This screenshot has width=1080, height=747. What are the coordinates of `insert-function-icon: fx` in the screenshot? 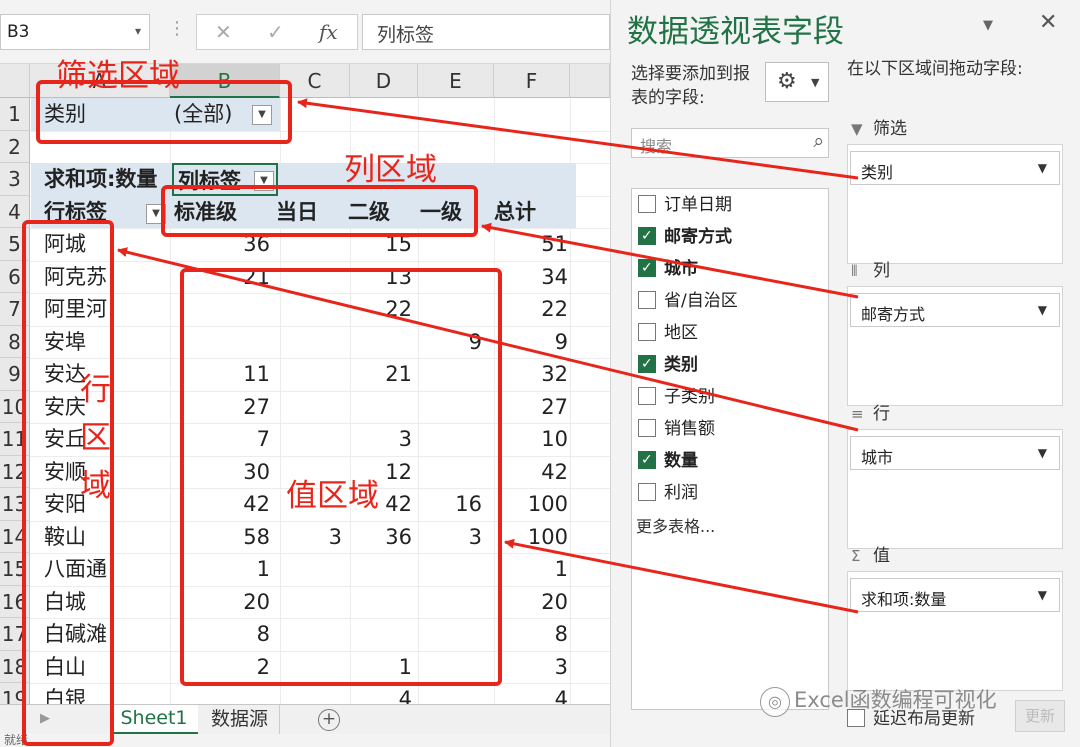 It's located at (328, 32).